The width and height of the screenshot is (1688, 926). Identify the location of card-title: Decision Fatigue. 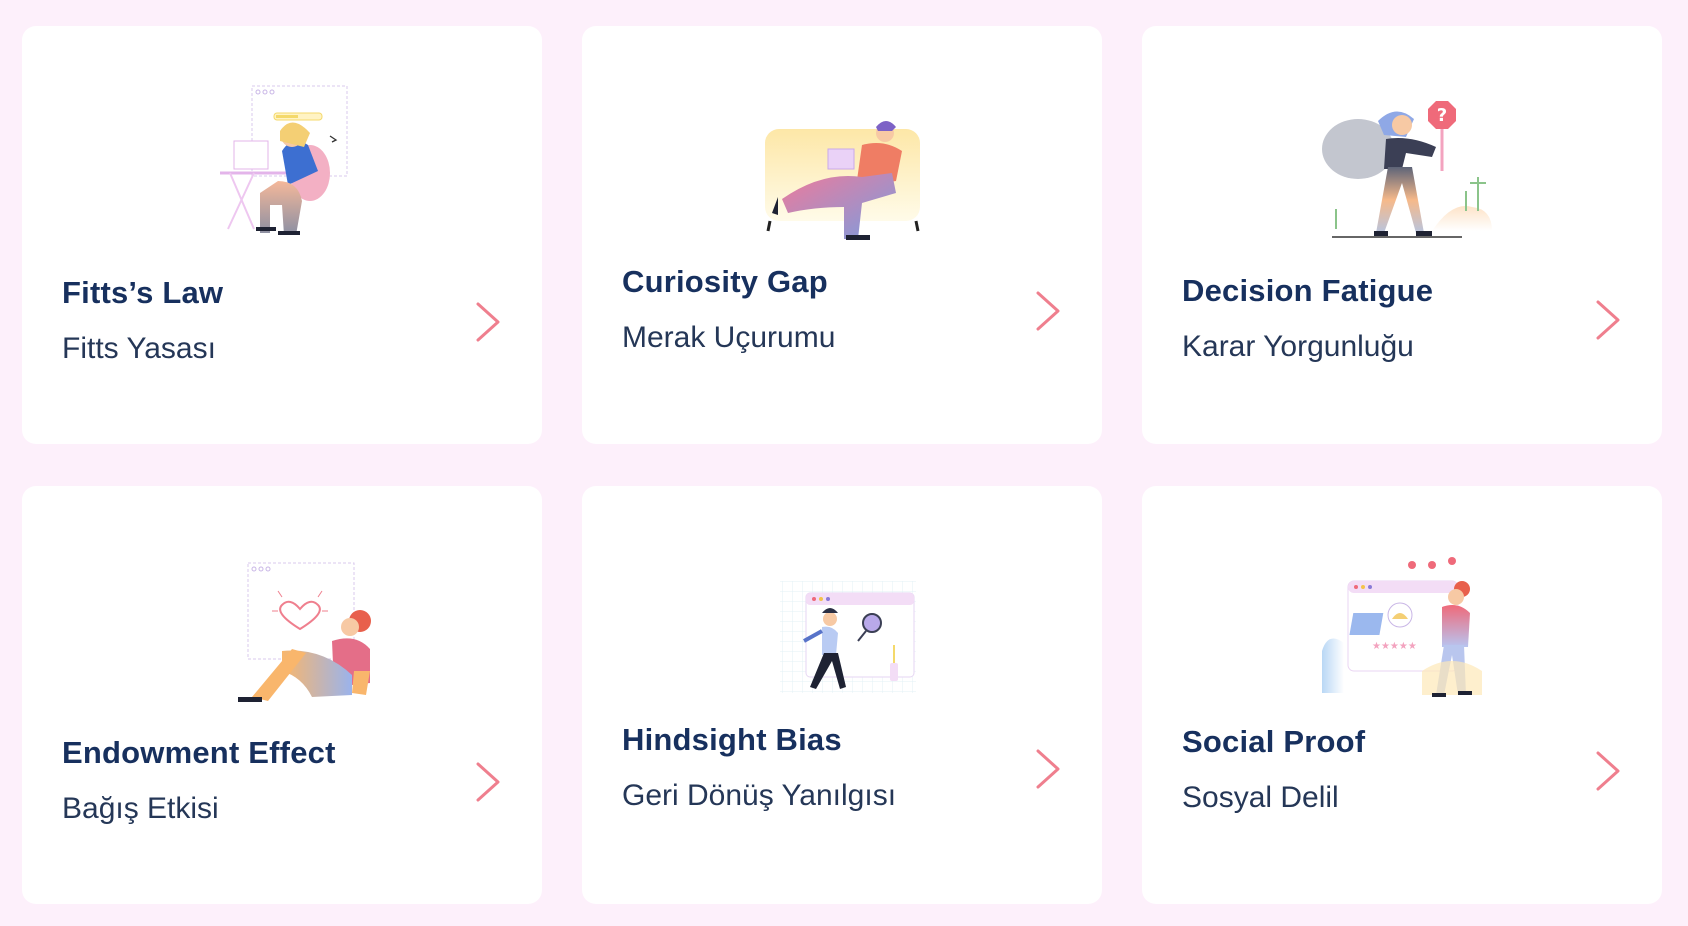
(1308, 290).